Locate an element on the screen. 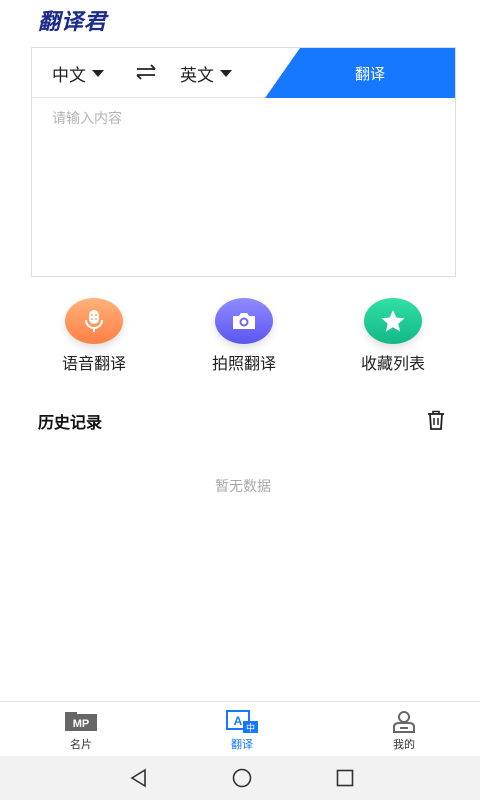 The height and width of the screenshot is (800, 480). camera-icon is located at coordinates (244, 321).